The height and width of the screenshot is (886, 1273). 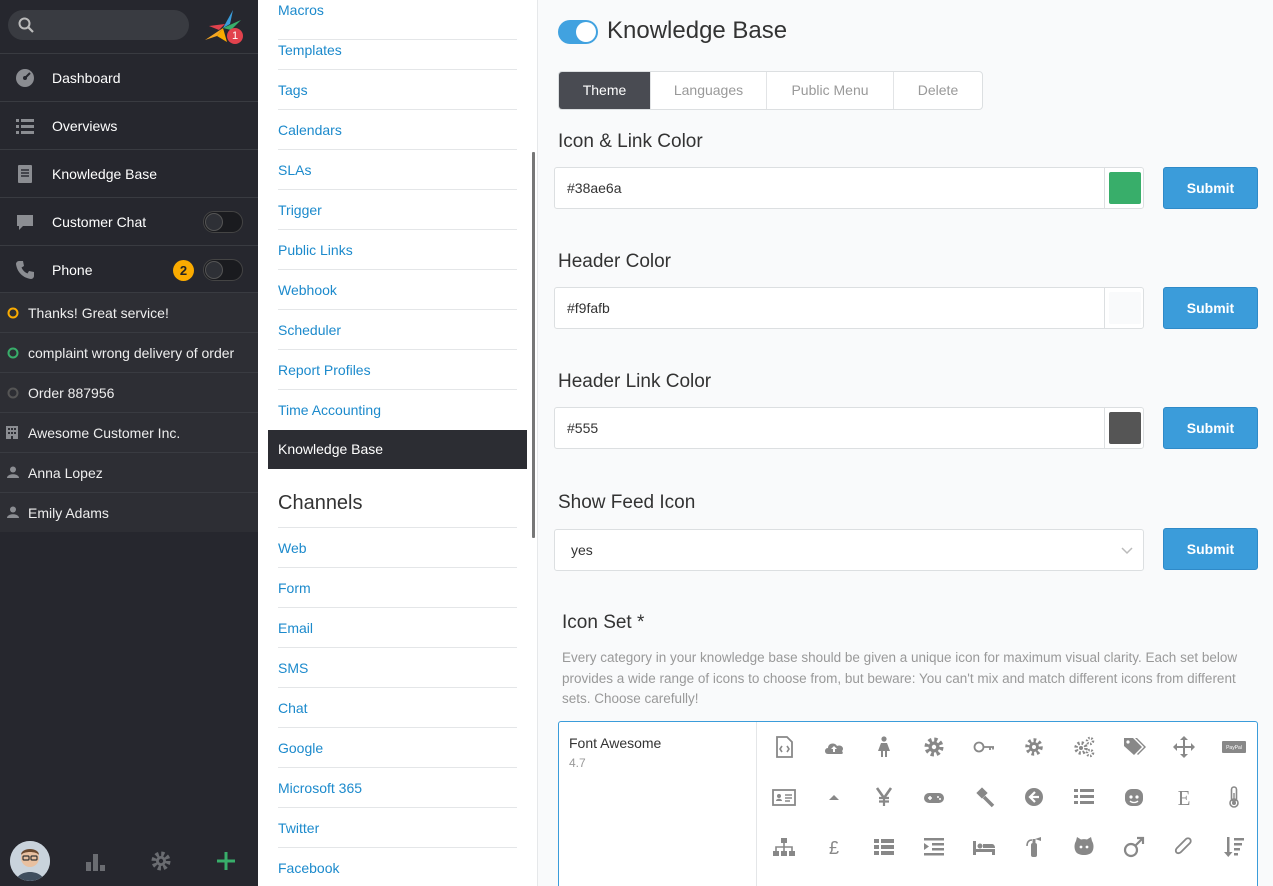 I want to click on task-item: complaint wrong delivery of order, so click(x=129, y=352).